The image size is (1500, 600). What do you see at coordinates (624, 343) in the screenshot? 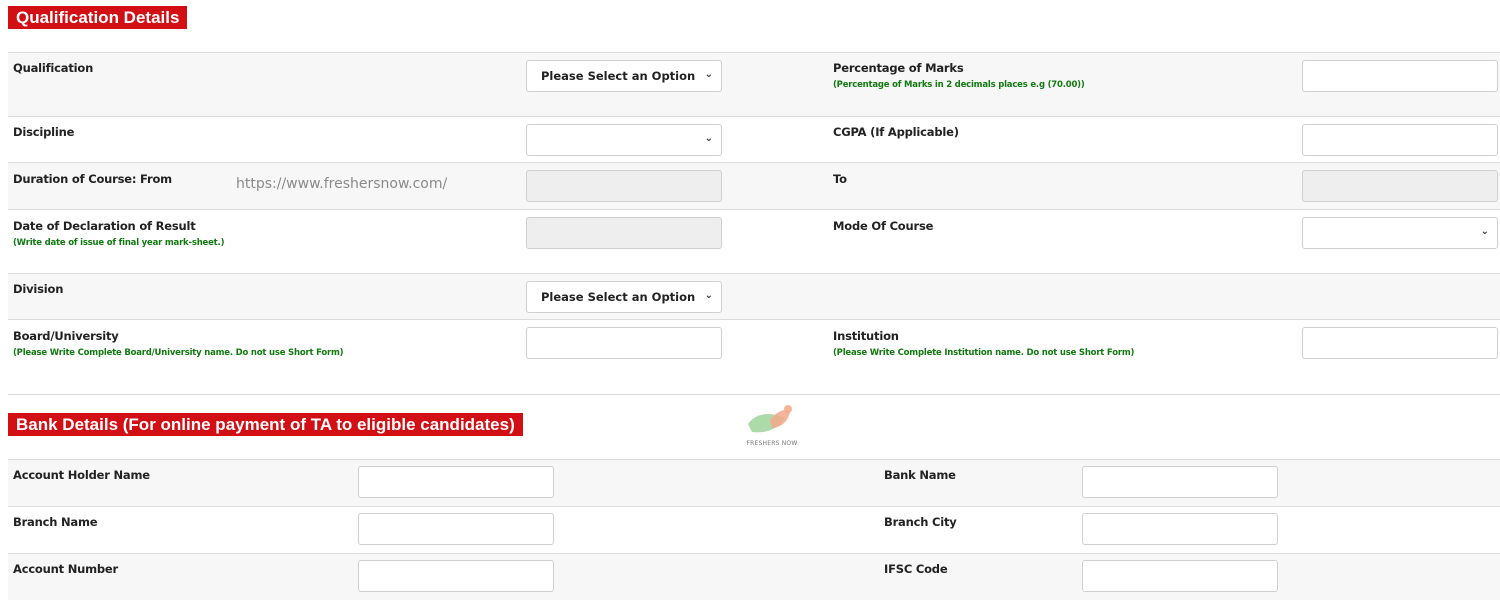
I see `board-university-input` at bounding box center [624, 343].